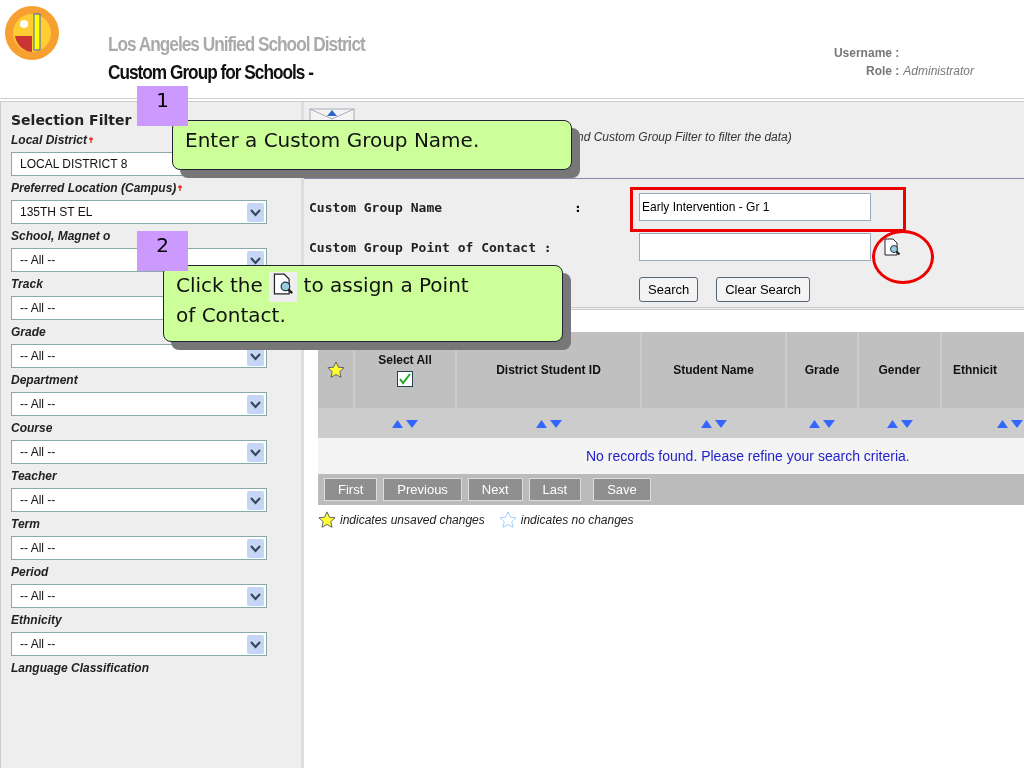  Describe the element at coordinates (27, 284) in the screenshot. I see `filter-label: Track` at that location.